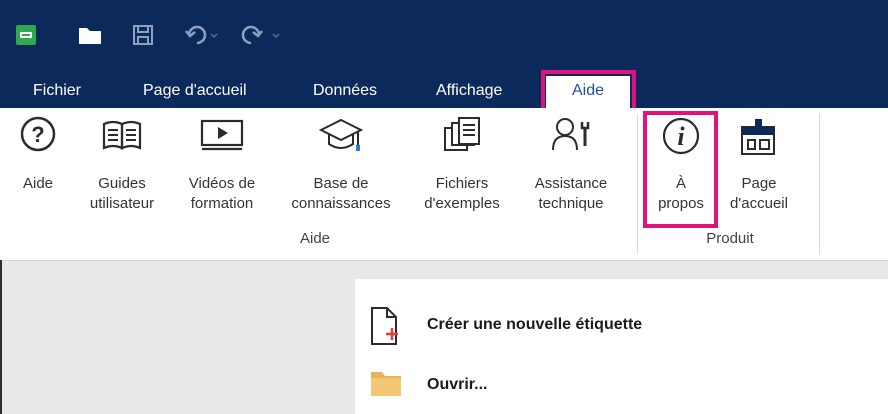 This screenshot has width=888, height=414. I want to click on tab-donnees: Données, so click(345, 90).